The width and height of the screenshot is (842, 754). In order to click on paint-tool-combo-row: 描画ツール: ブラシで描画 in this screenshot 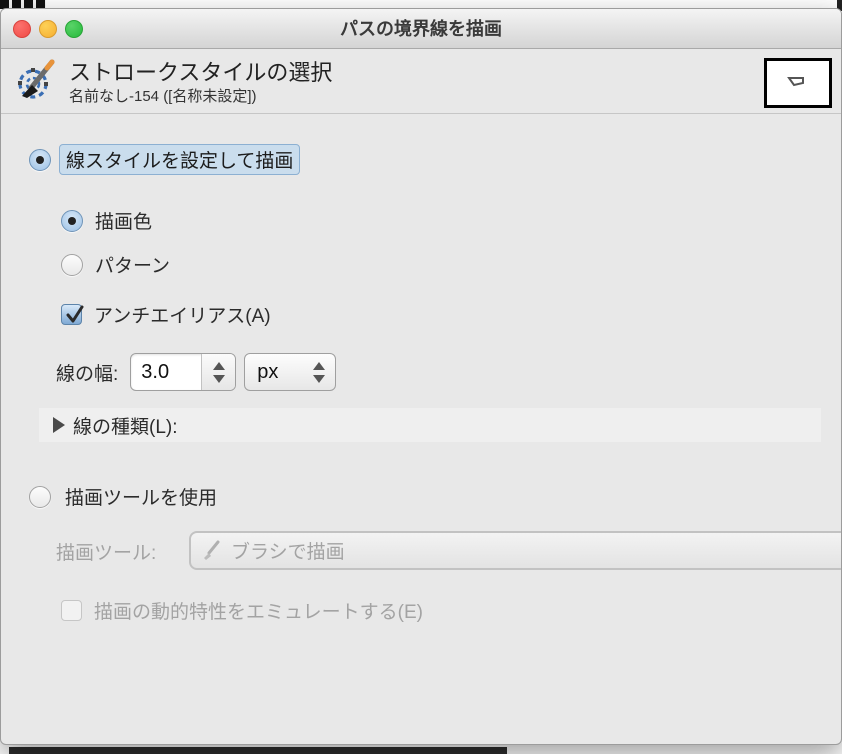, I will do `click(448, 551)`.